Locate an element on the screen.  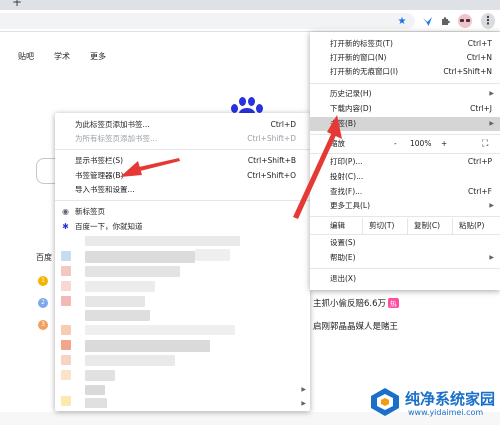
shortcut-label: Ctrl+T is located at coordinates (479, 43).